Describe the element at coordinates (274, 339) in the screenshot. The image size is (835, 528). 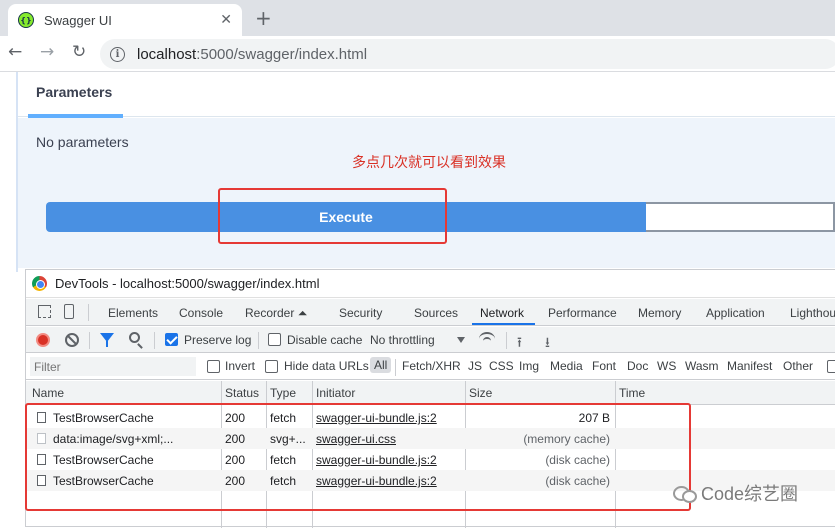
I see `disable-cache-checkbox` at that location.